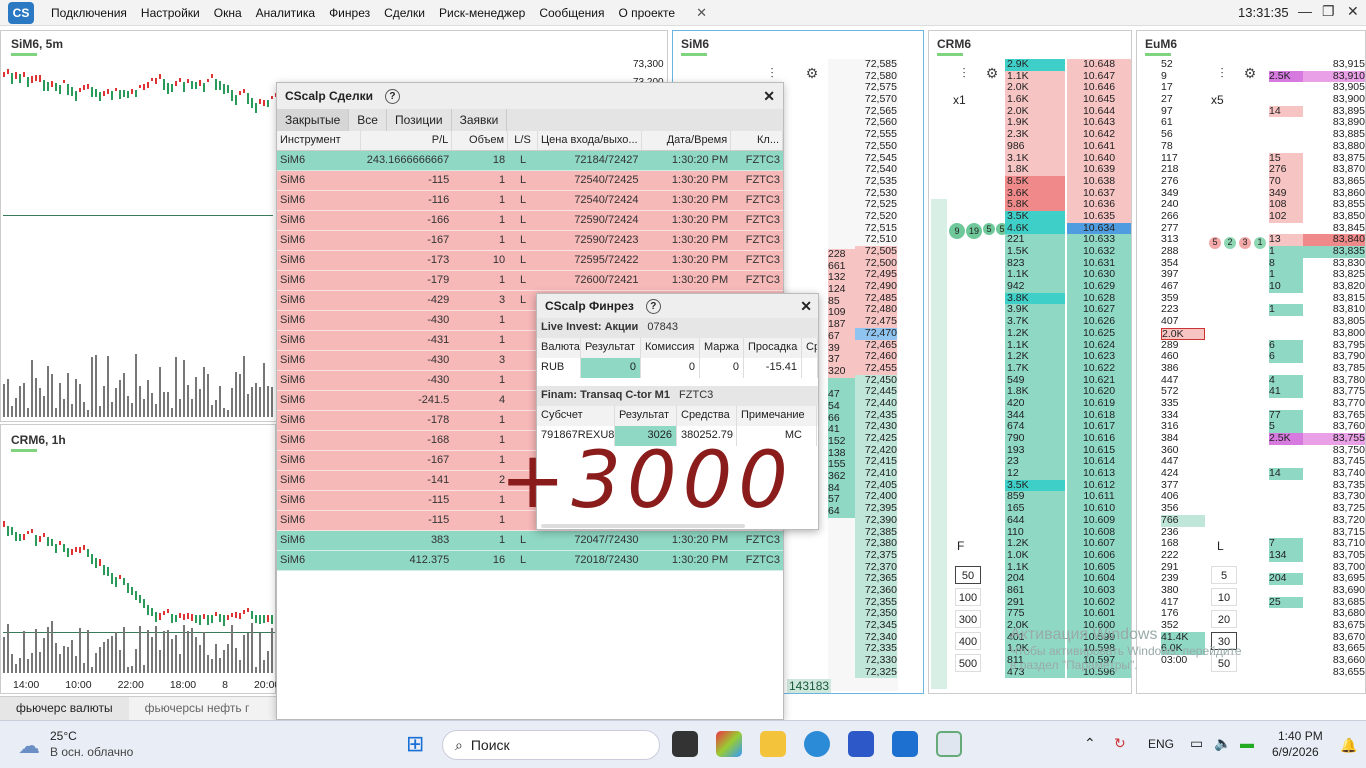 This screenshot has height=768, width=1366. Describe the element at coordinates (530, 541) in the screenshot. I see `table-row: SiM6 383 1 L 72047/72430 1:30:20 PM FZTC3` at that location.